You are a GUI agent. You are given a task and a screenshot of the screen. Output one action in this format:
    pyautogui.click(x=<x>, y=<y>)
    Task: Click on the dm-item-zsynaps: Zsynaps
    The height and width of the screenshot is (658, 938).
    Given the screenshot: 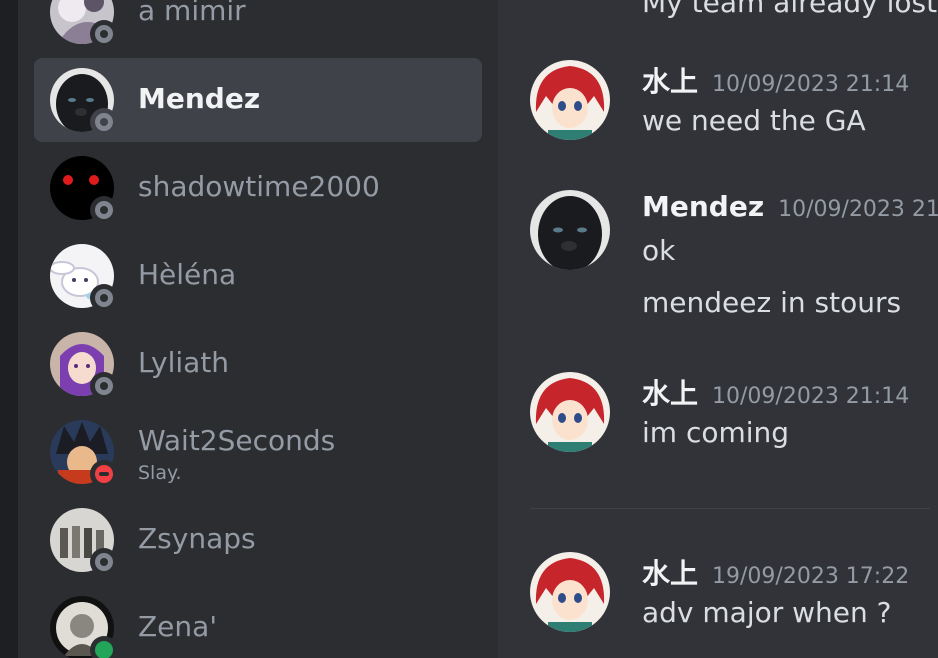 What is the action you would take?
    pyautogui.click(x=258, y=540)
    